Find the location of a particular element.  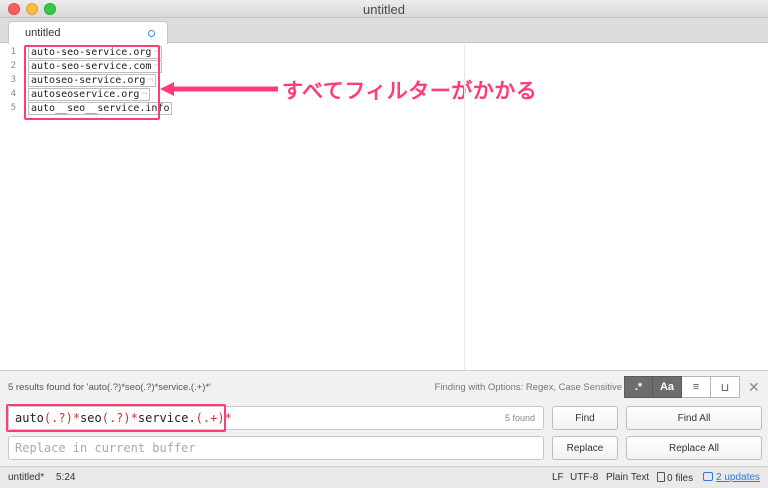

query-highlight-box is located at coordinates (116, 418).